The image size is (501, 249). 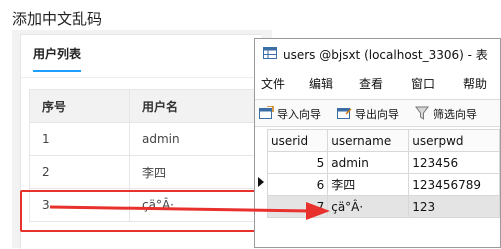 I want to click on grid-cell-username: çä°Â·, so click(x=368, y=206).